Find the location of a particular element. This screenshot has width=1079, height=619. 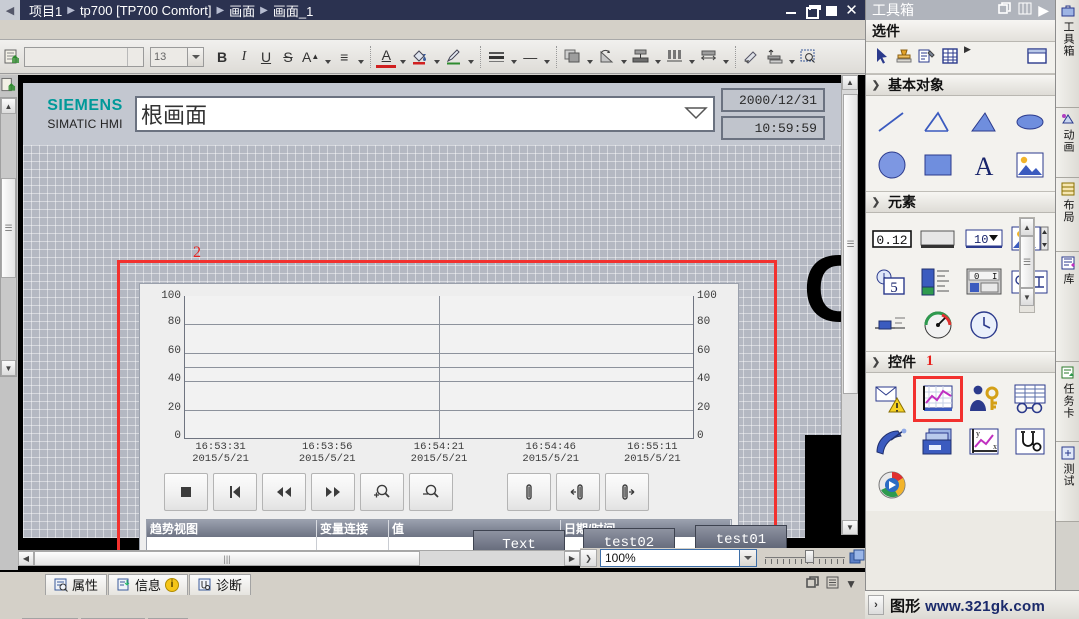

canvas-scroll-left-icon: ◀ is located at coordinates (26, 558).